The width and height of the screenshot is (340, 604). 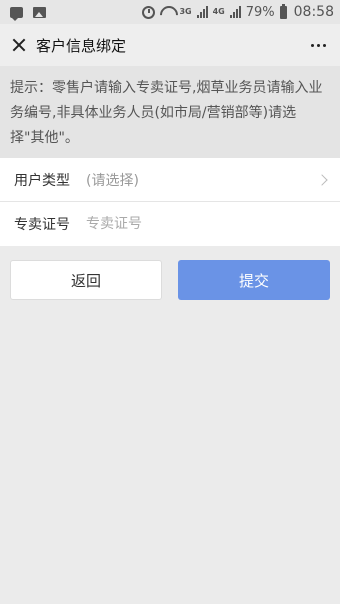 What do you see at coordinates (149, 12) in the screenshot?
I see `alarm-icon` at bounding box center [149, 12].